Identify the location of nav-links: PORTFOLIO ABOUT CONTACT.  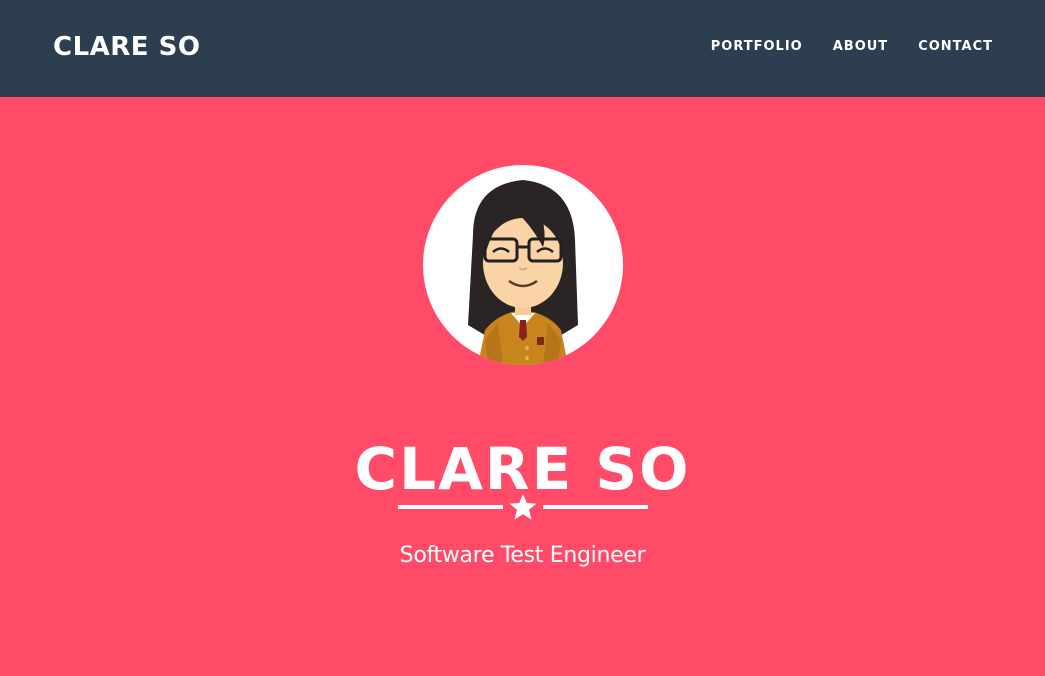
(852, 47).